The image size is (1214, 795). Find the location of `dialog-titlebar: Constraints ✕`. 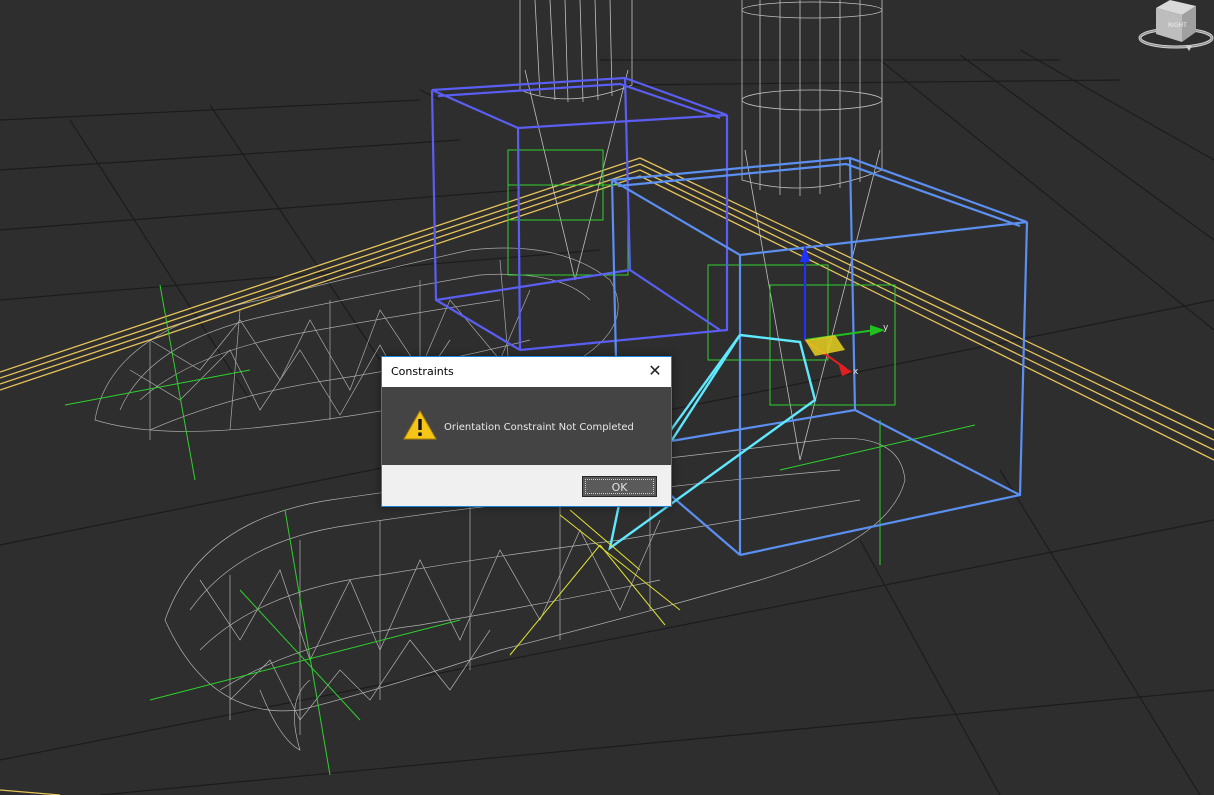

dialog-titlebar: Constraints ✕ is located at coordinates (526, 372).